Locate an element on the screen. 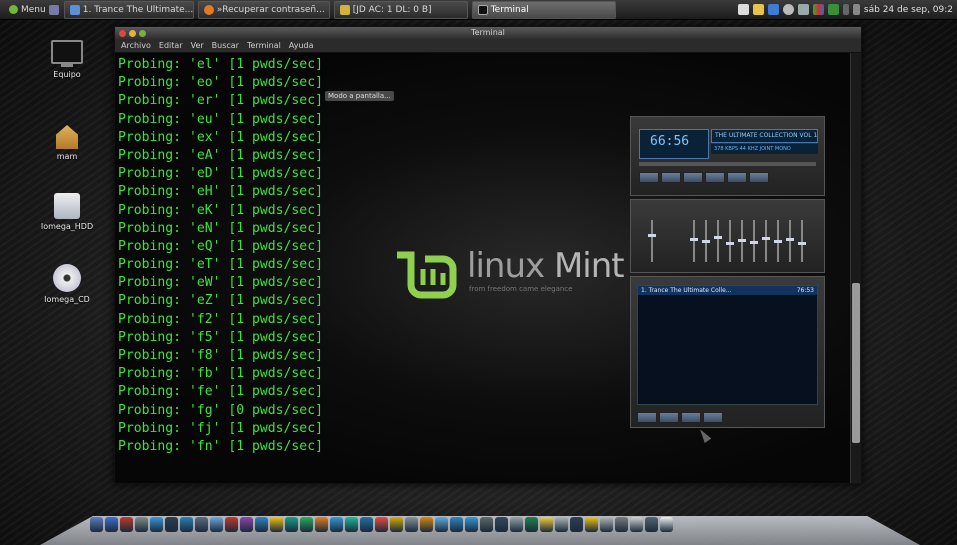 The height and width of the screenshot is (545, 957). playlist-add-button is located at coordinates (647, 417).